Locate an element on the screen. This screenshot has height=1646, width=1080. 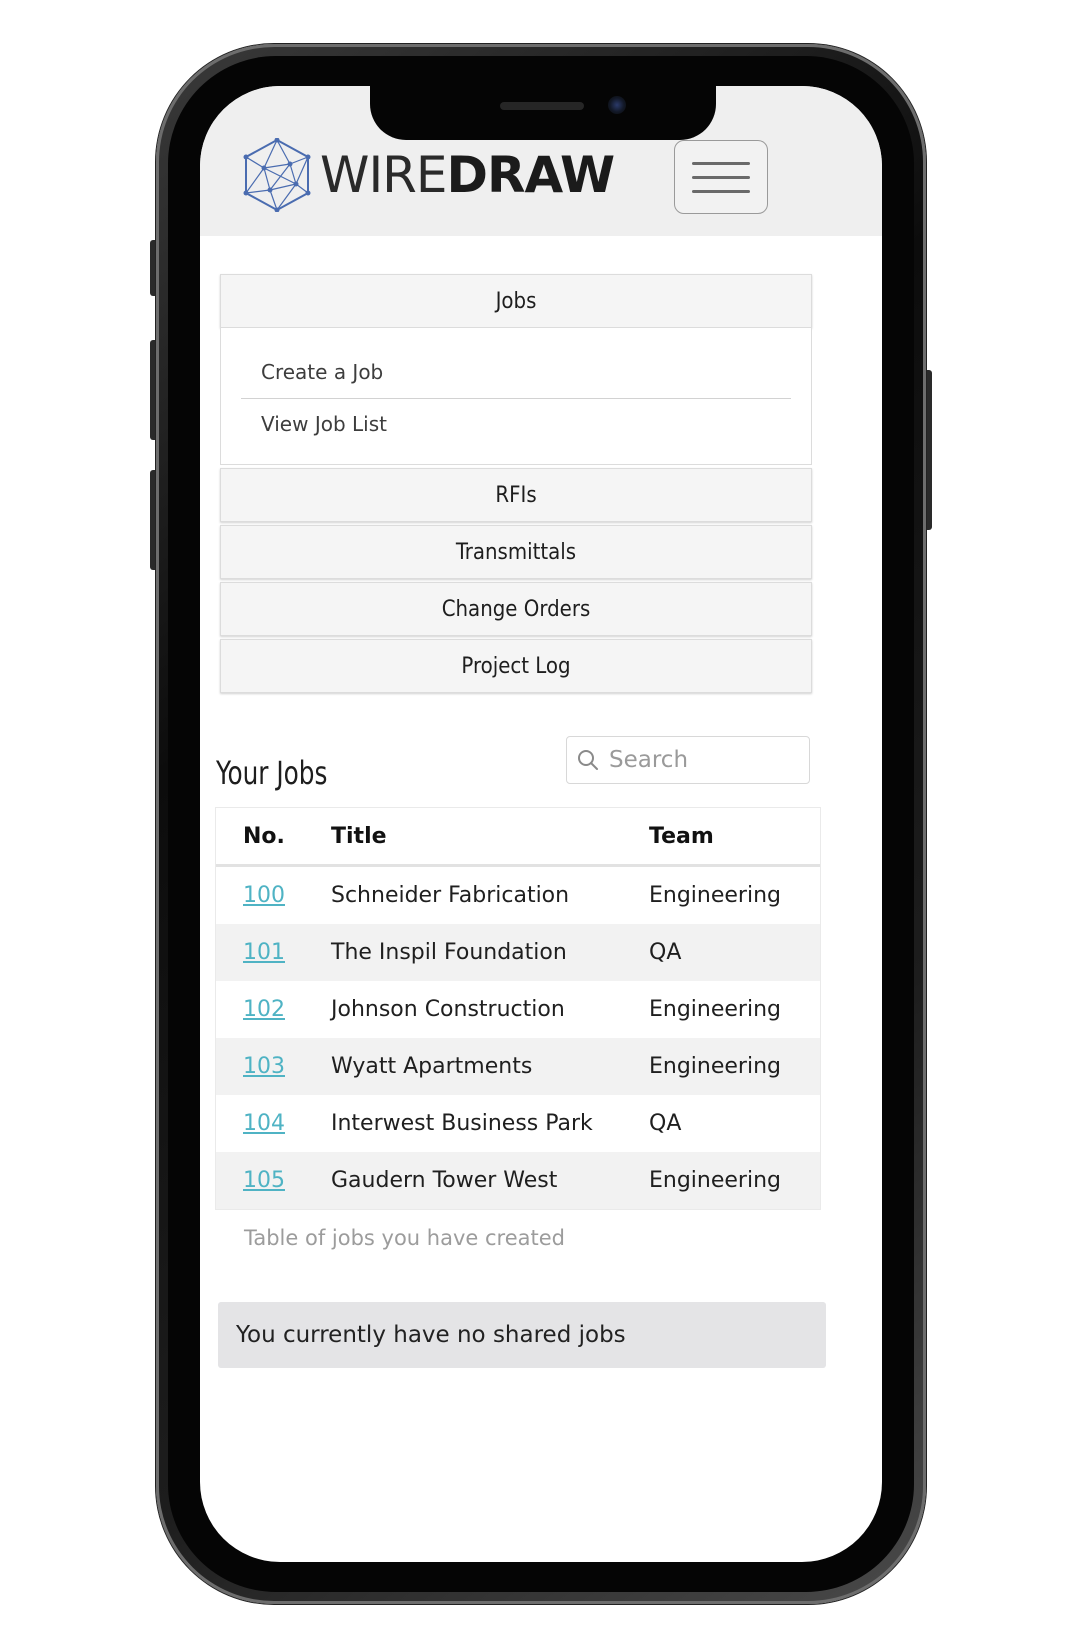
table-row: 103 Wyatt Apartments Engineering is located at coordinates (518, 1066).